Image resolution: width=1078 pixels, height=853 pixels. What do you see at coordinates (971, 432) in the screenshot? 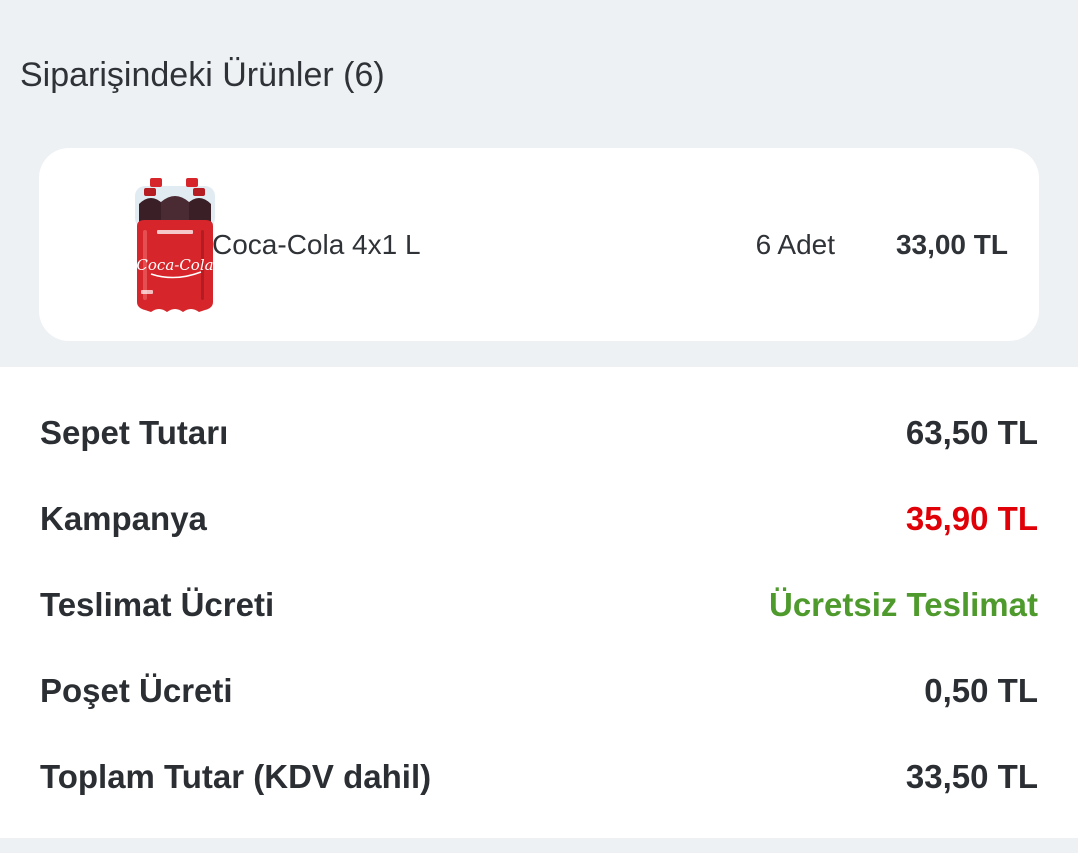
I see `basket-total-value: 63,50 TL` at bounding box center [971, 432].